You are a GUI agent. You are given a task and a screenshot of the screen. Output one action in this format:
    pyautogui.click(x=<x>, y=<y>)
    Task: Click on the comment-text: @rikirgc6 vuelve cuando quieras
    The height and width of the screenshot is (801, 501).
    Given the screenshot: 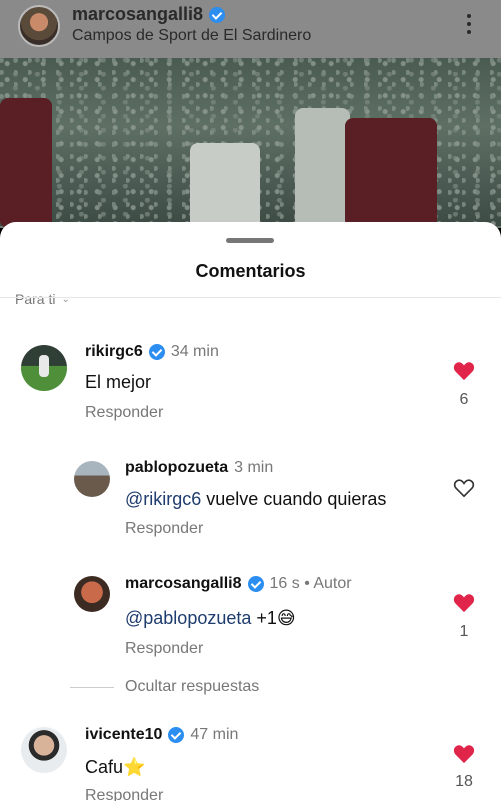 What is the action you would take?
    pyautogui.click(x=255, y=499)
    